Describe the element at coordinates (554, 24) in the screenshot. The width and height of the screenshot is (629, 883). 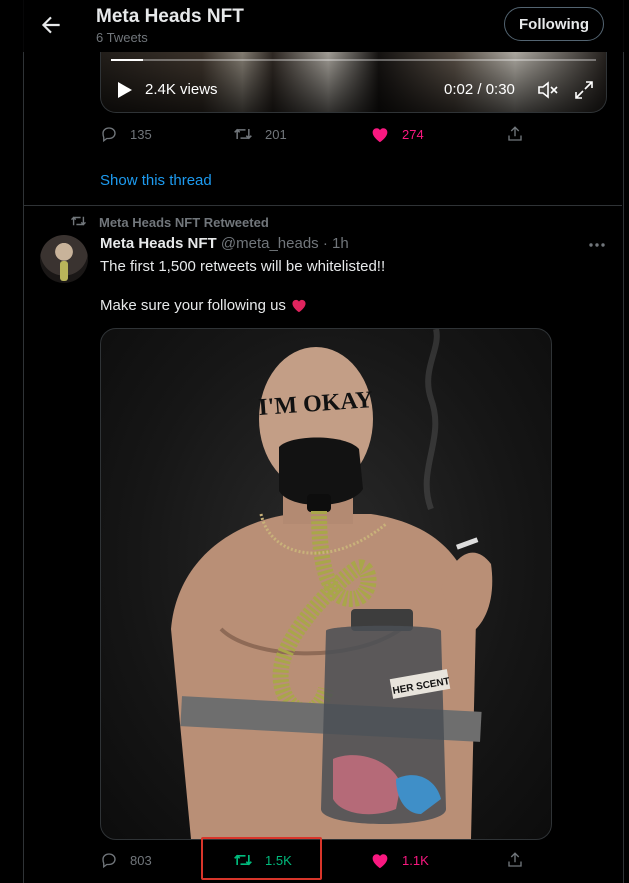
I see `following-button: Following` at that location.